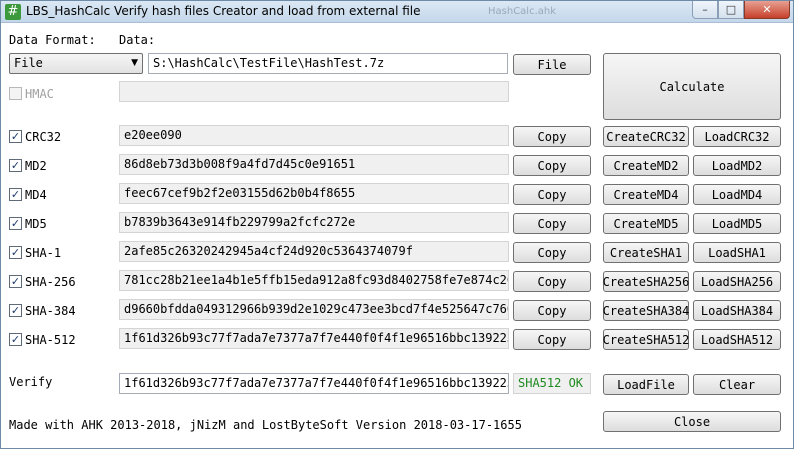 This screenshot has height=449, width=794. I want to click on sha1-output: 2afe85c26320242945a4cf24d920c5364374079f, so click(314, 251).